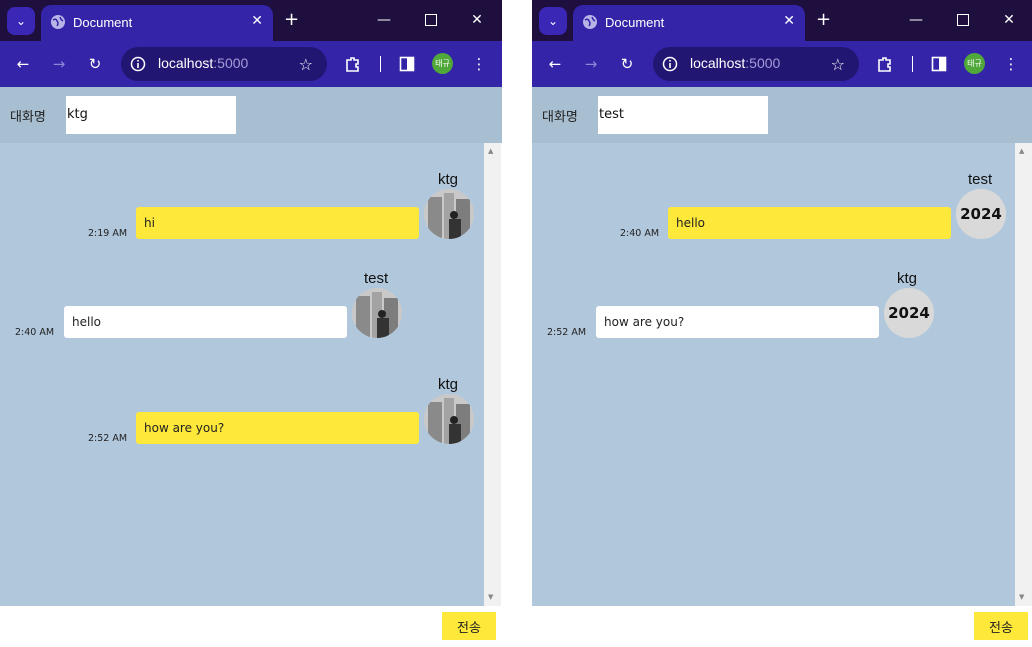  I want to click on chat-header: 대화명 ktg, so click(251, 115).